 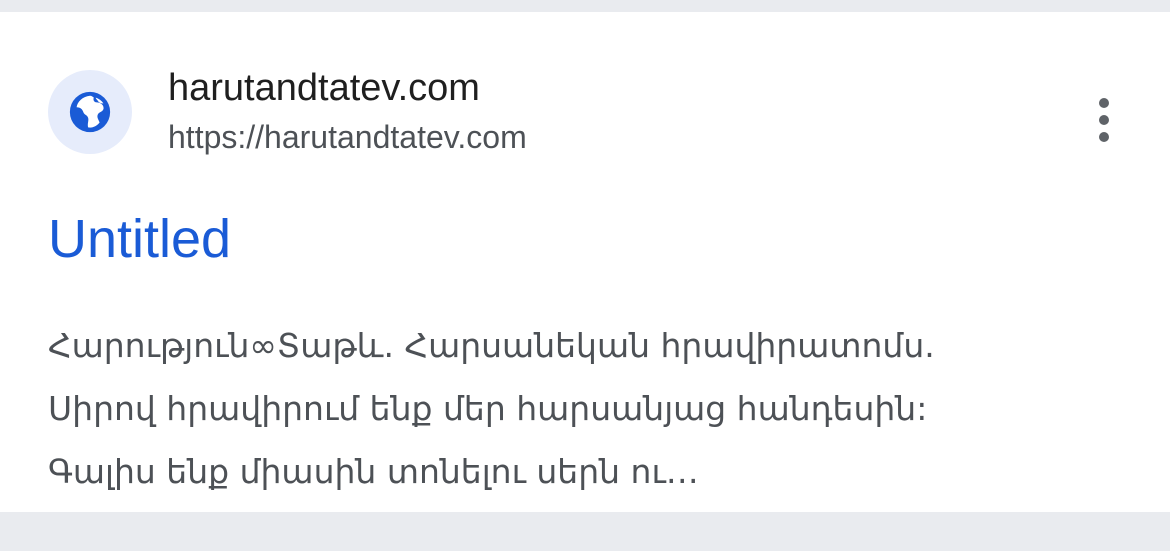 I want to click on site-favicon, so click(x=90, y=112).